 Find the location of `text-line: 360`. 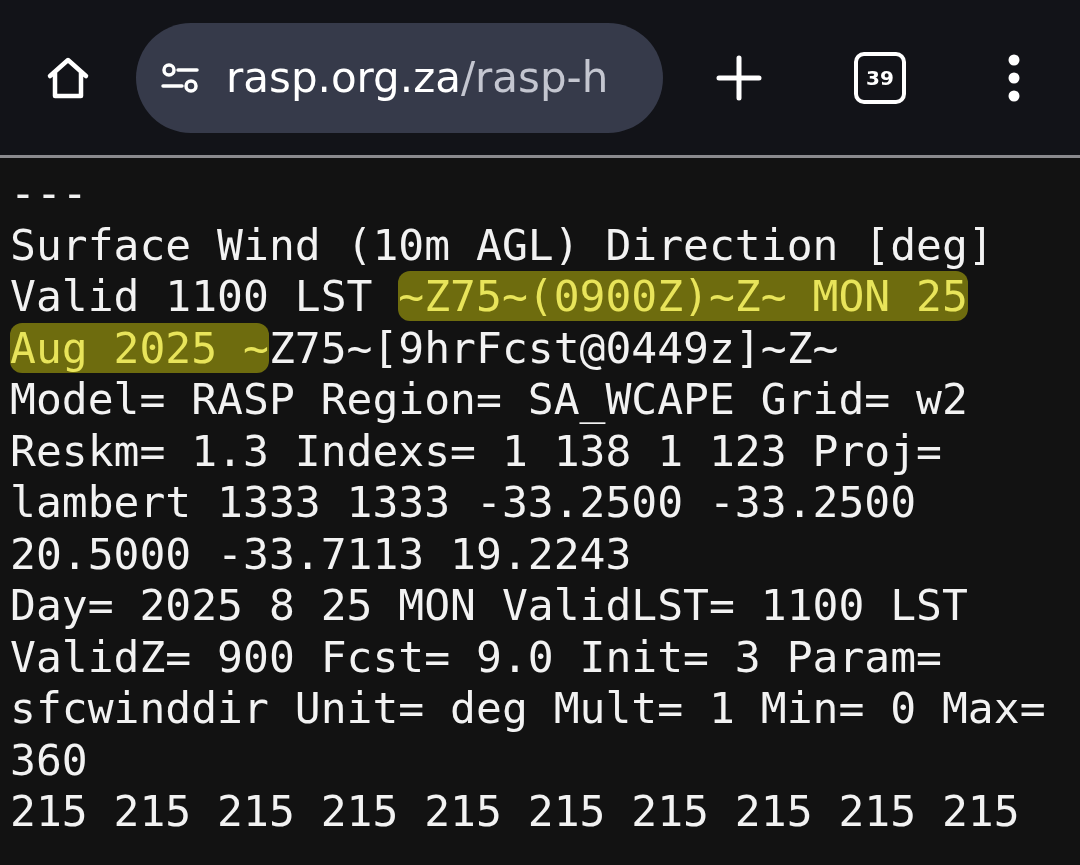

text-line: 360 is located at coordinates (49, 760).